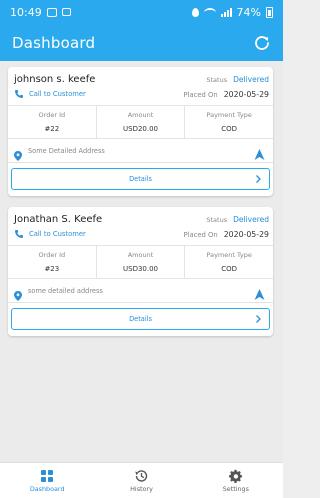 Image resolution: width=320 pixels, height=498 pixels. Describe the element at coordinates (262, 43) in the screenshot. I see `refresh-icon` at that location.